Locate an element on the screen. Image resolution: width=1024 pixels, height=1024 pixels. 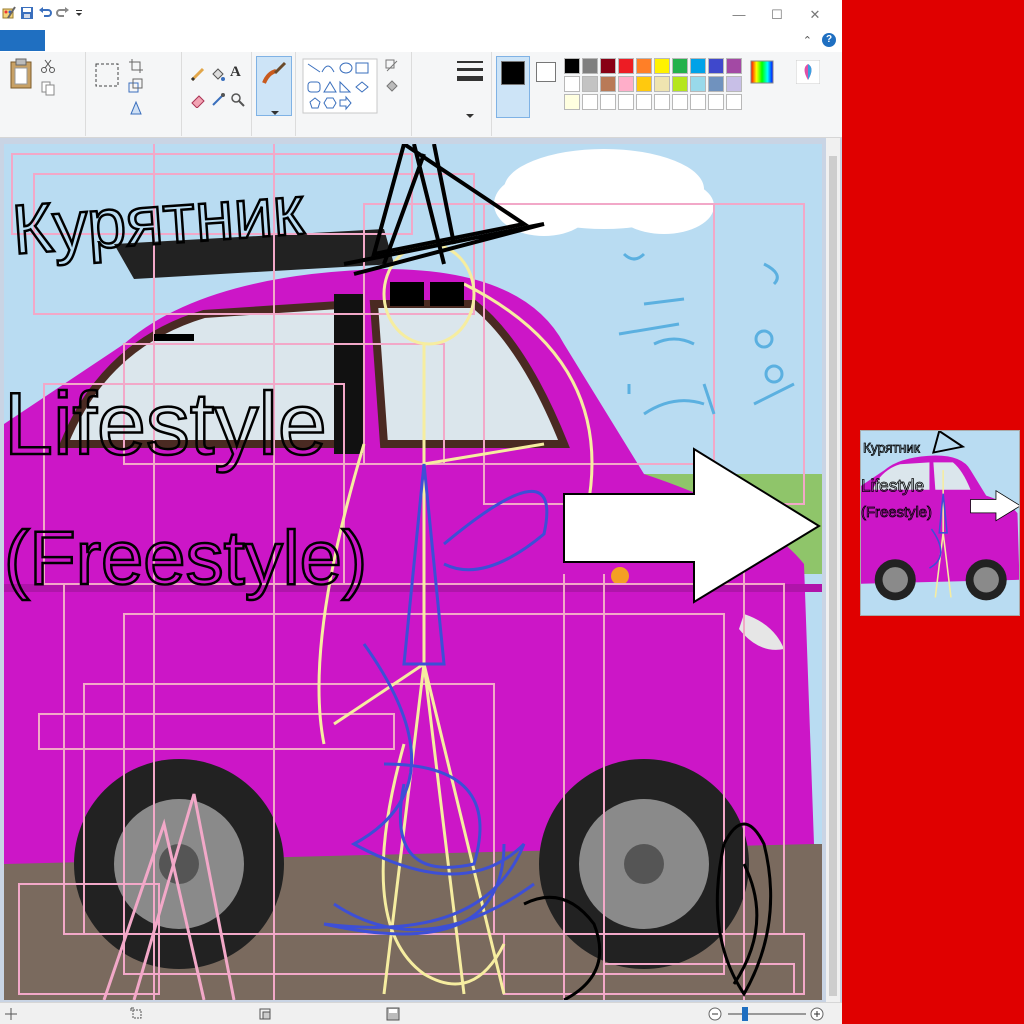
maximize-button: ☐ is located at coordinates (777, 15).